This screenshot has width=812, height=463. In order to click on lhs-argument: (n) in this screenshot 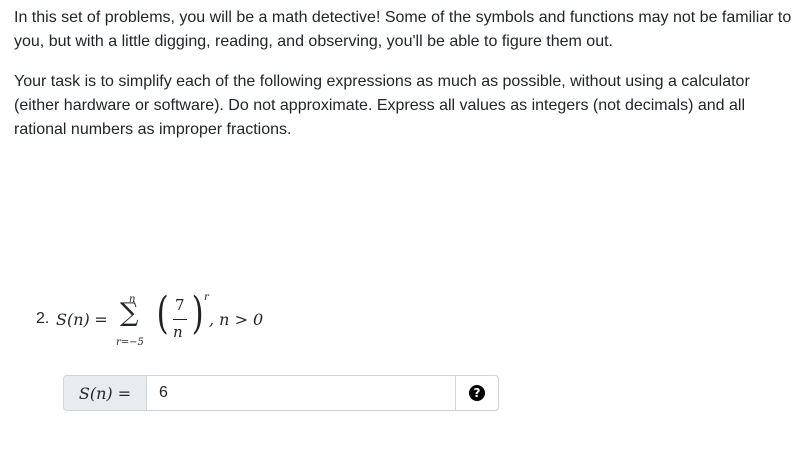, I will do `click(78, 319)`.